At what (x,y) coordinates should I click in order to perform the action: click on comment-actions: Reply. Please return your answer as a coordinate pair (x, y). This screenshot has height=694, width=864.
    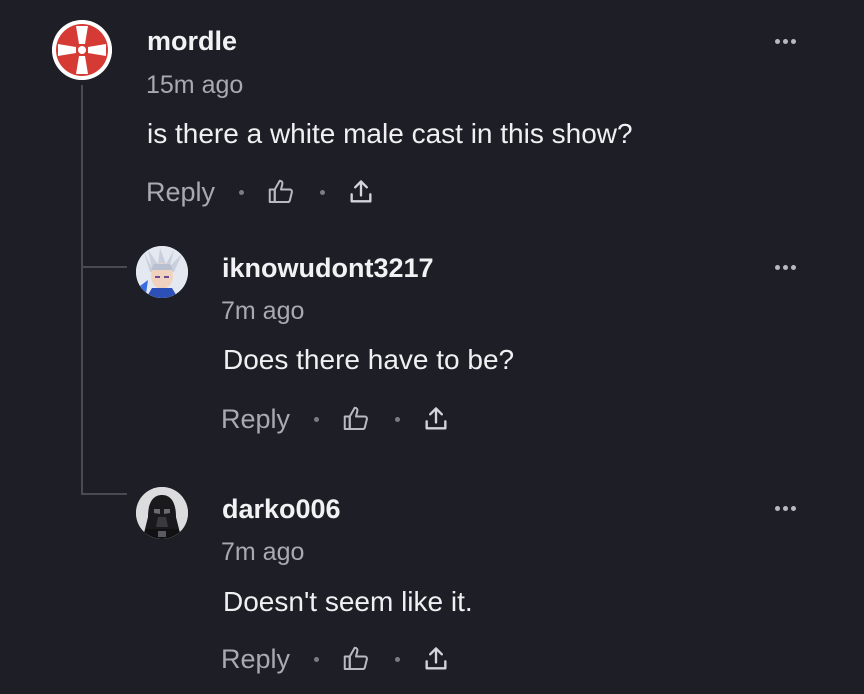
    Looking at the image, I should click on (335, 659).